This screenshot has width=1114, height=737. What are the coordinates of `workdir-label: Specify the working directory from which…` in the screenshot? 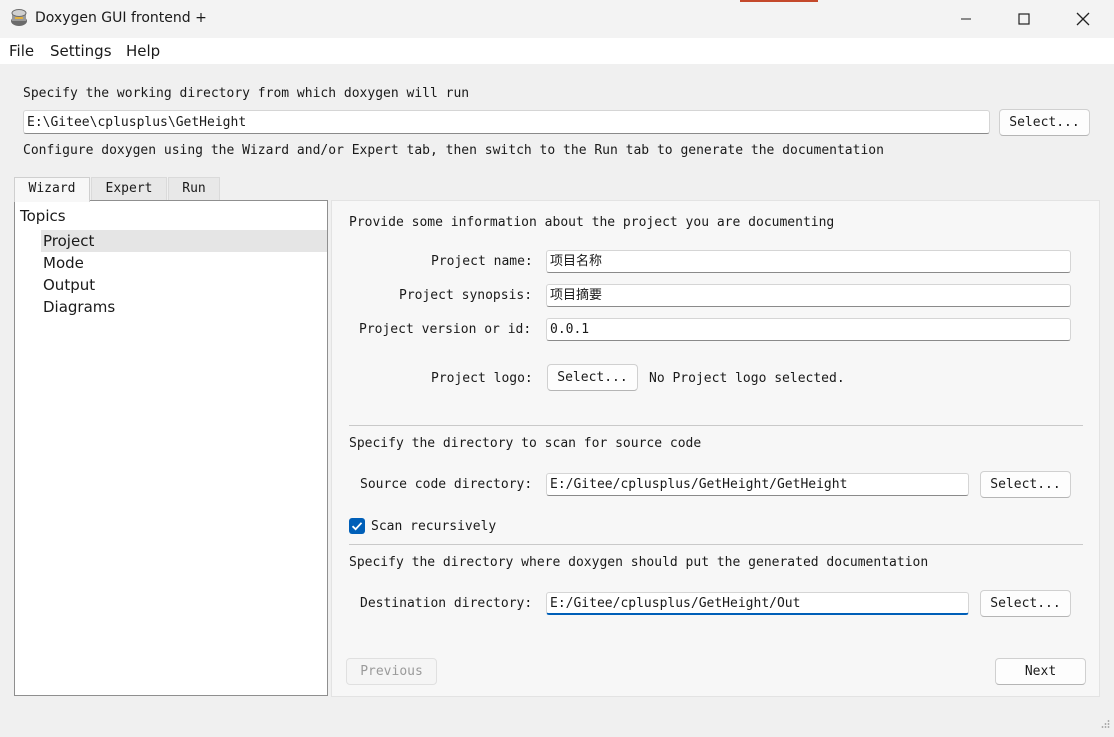 It's located at (246, 93).